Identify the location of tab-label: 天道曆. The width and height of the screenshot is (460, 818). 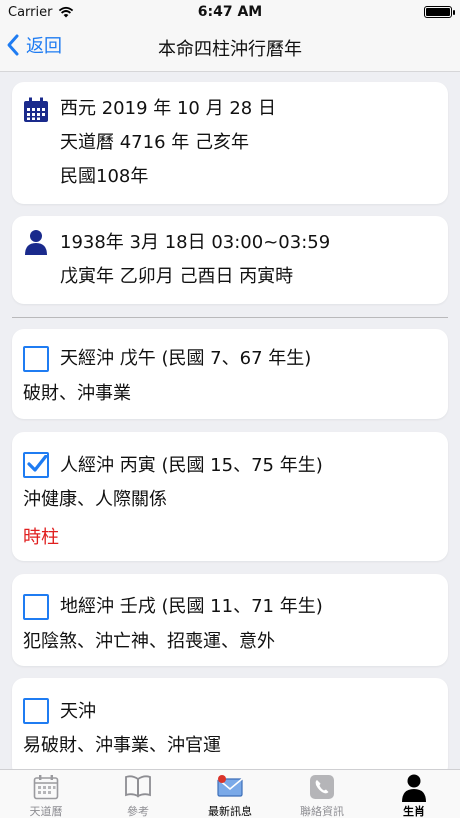
(46, 811).